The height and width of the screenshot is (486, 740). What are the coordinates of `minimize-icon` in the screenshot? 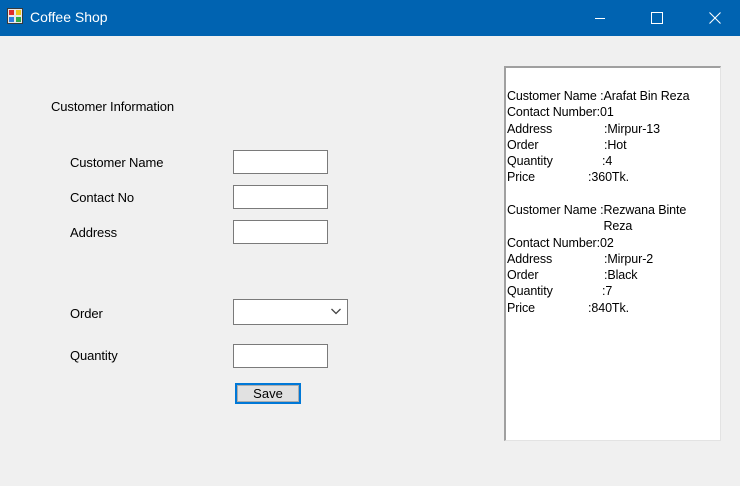 It's located at (600, 18).